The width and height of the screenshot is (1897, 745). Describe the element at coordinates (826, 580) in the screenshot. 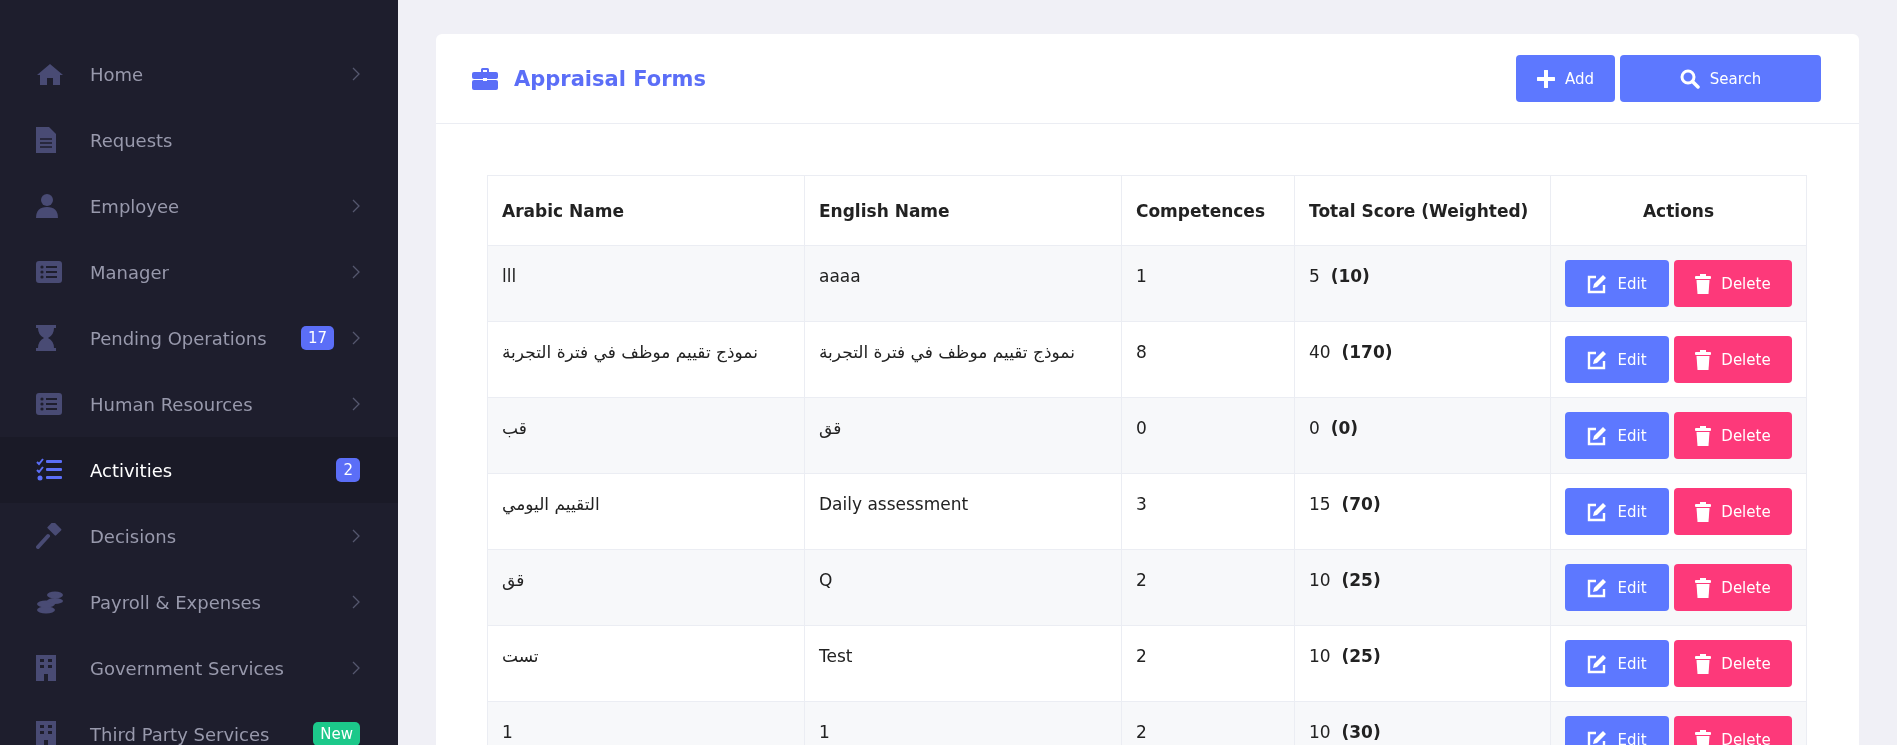

I see `table-cell: Q` at that location.